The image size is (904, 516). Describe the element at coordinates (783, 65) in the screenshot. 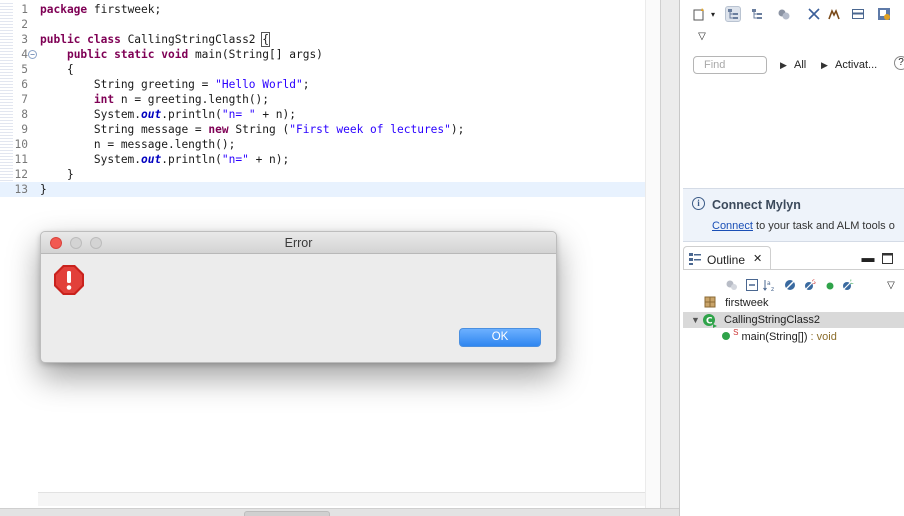

I see `all-expand-icon: ▶` at that location.